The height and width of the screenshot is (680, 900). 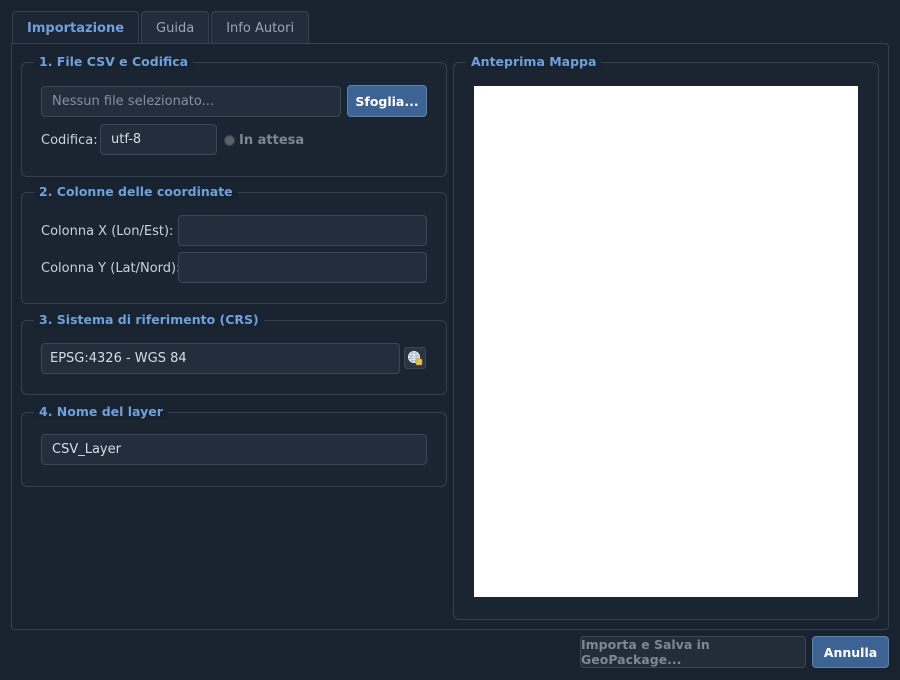 I want to click on tab-info-autori: Info Autori, so click(x=260, y=27).